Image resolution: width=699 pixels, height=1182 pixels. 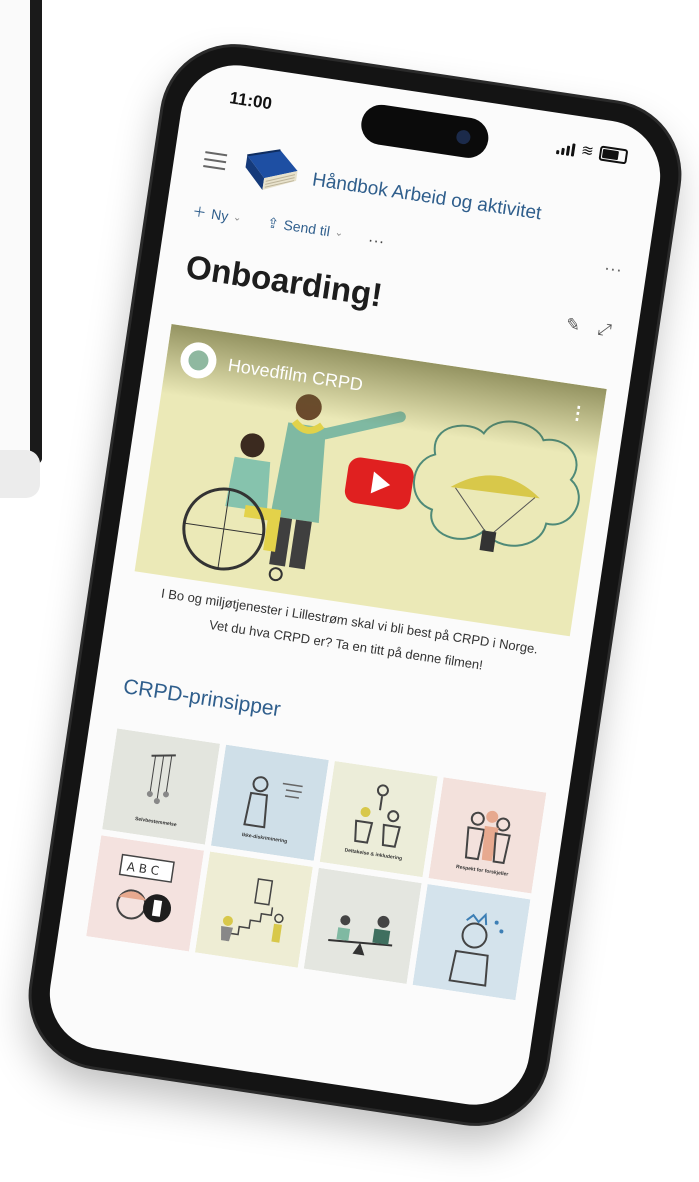 What do you see at coordinates (604, 330) in the screenshot?
I see `expand-icon: ⤢` at bounding box center [604, 330].